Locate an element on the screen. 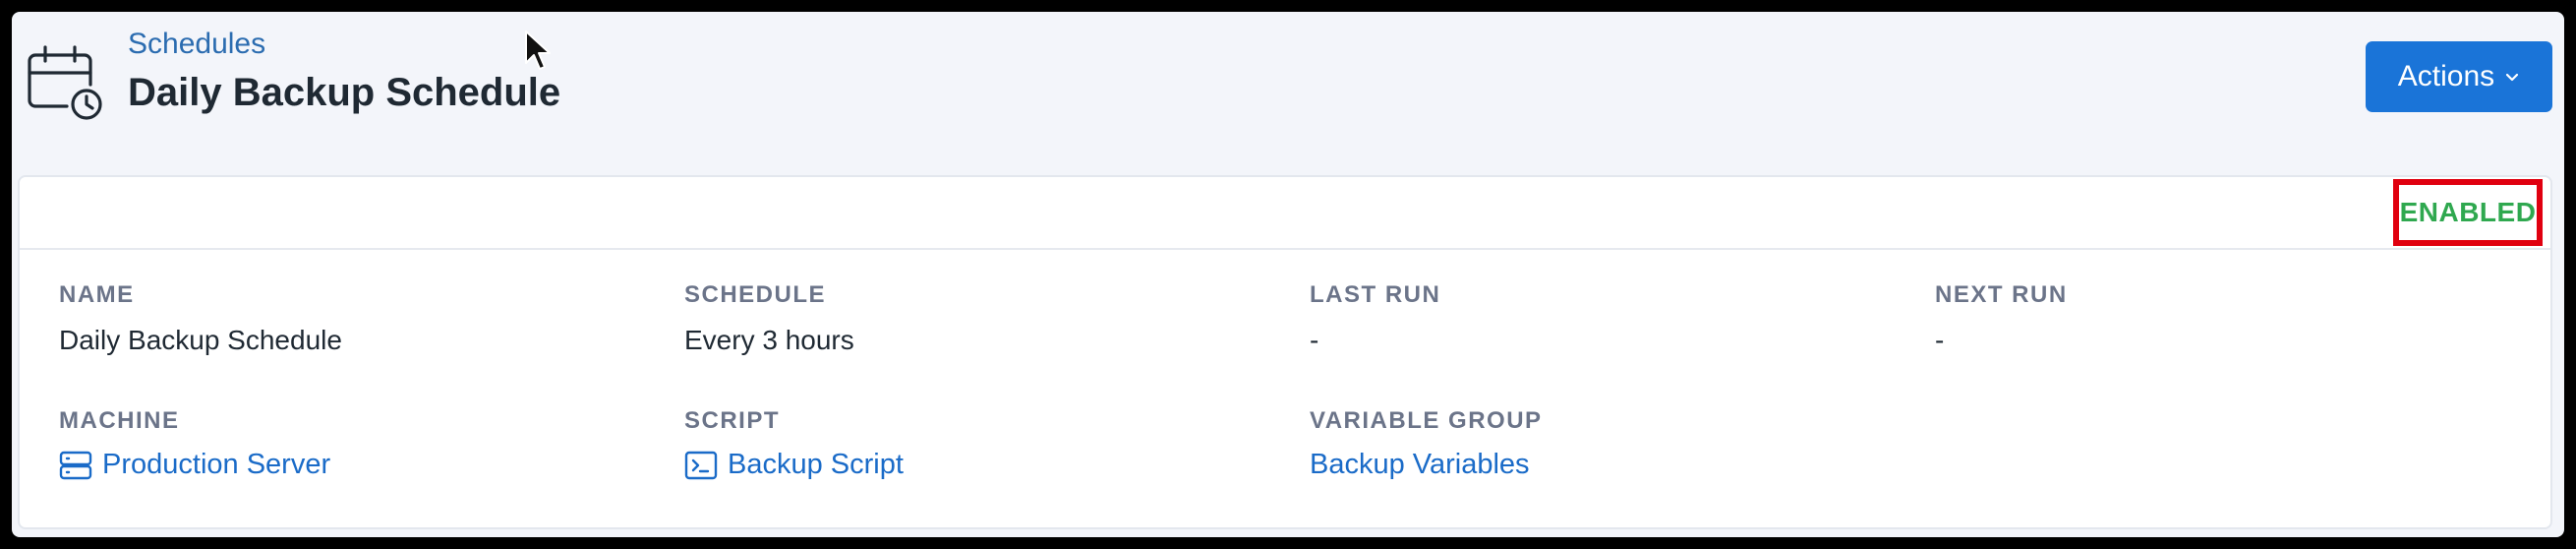  field-machine-label: MACHINE is located at coordinates (119, 420).